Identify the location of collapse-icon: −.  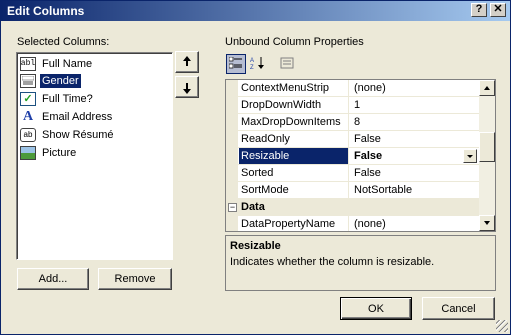
(232, 207).